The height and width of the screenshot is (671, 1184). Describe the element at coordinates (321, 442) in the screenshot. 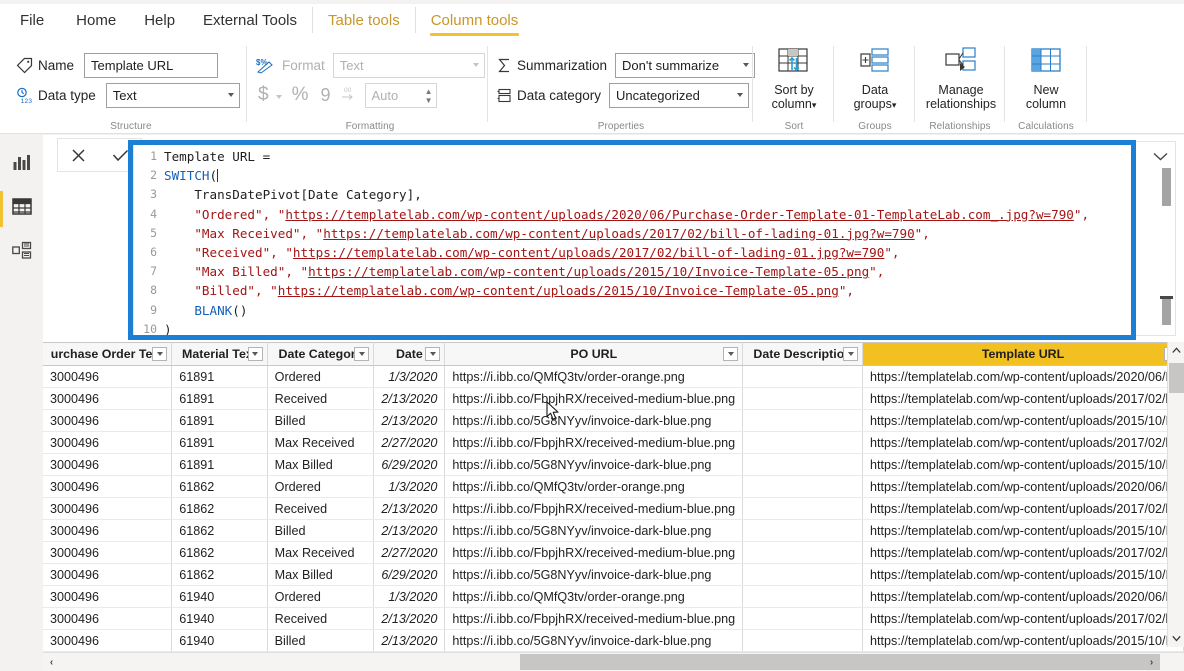

I see `cell-date_category: Max Received` at that location.